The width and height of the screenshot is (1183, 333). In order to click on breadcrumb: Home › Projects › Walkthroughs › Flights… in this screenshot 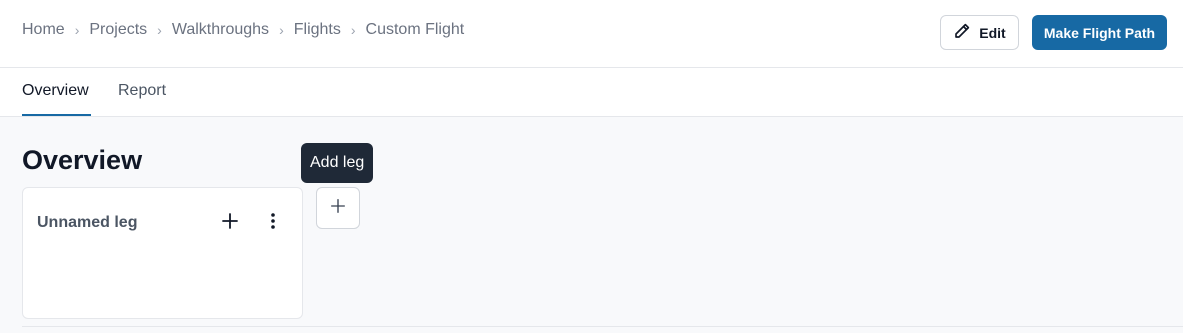, I will do `click(243, 30)`.